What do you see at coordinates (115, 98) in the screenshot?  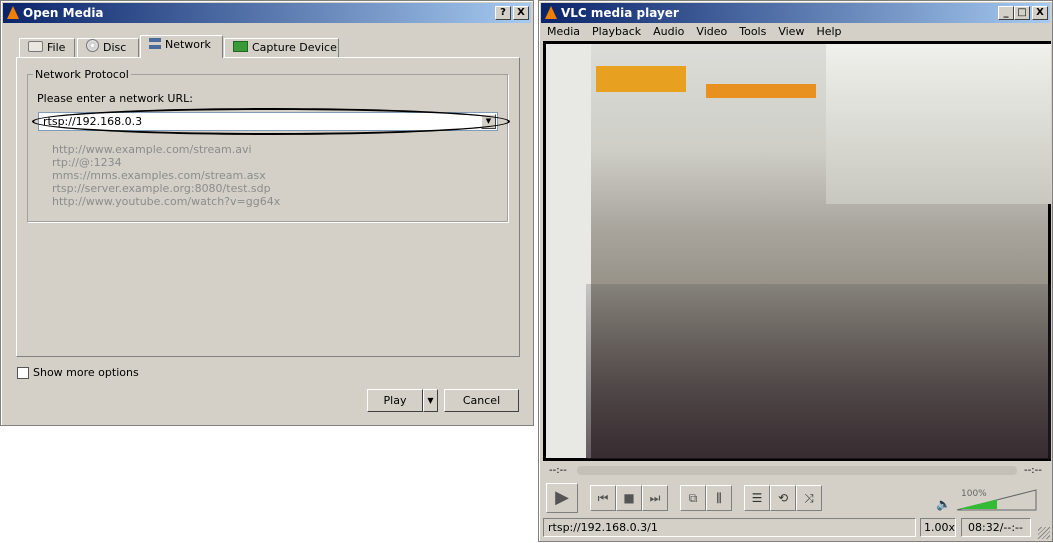 I see `url-label: Please enter a network URL:` at bounding box center [115, 98].